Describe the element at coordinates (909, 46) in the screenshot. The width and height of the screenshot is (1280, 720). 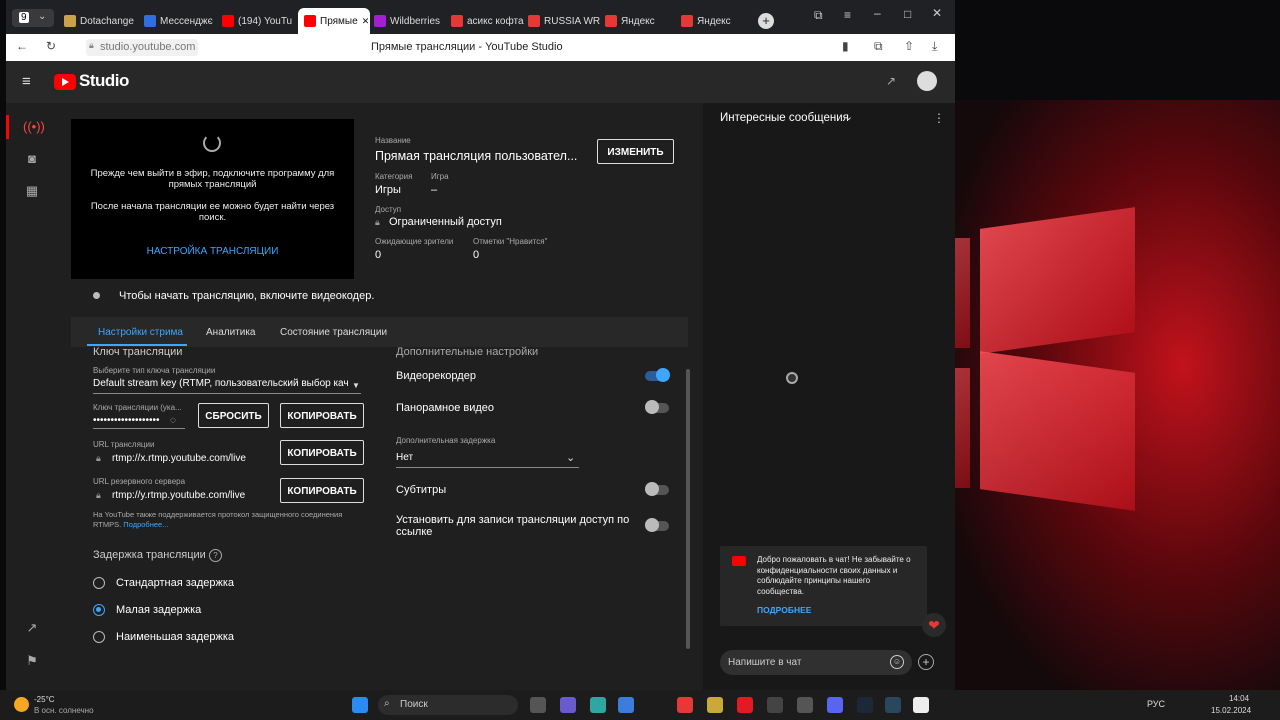
I see `share-icon: ⇧` at that location.